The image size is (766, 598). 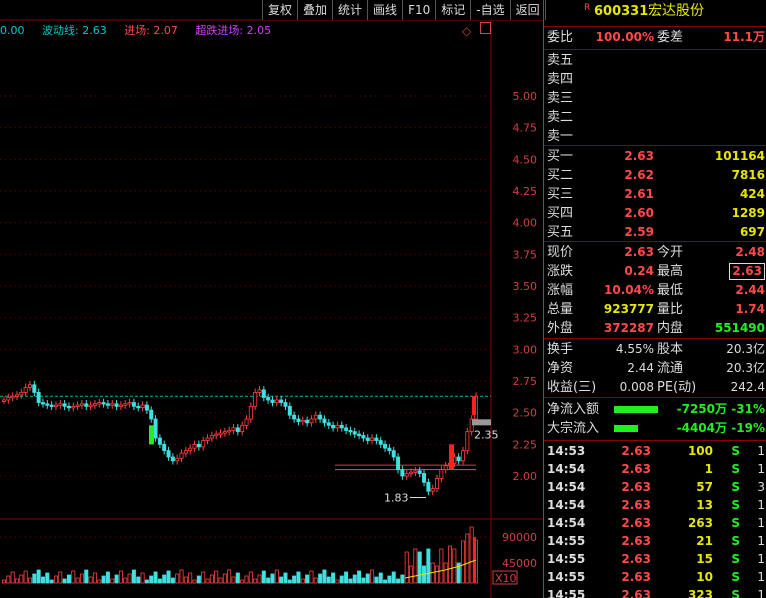 What do you see at coordinates (420, 10) in the screenshot?
I see `f10-button: F10` at bounding box center [420, 10].